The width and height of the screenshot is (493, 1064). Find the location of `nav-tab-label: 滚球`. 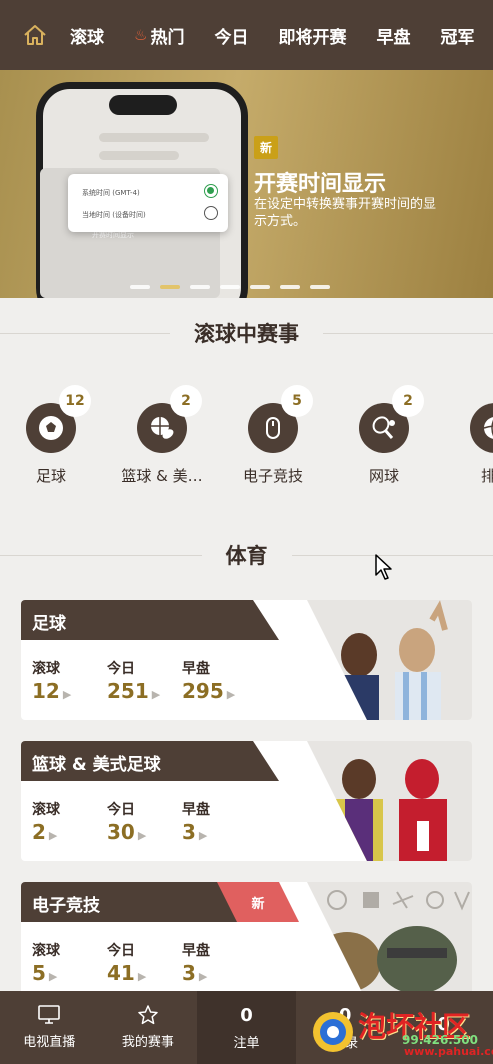

nav-tab-label: 滚球 is located at coordinates (87, 37).